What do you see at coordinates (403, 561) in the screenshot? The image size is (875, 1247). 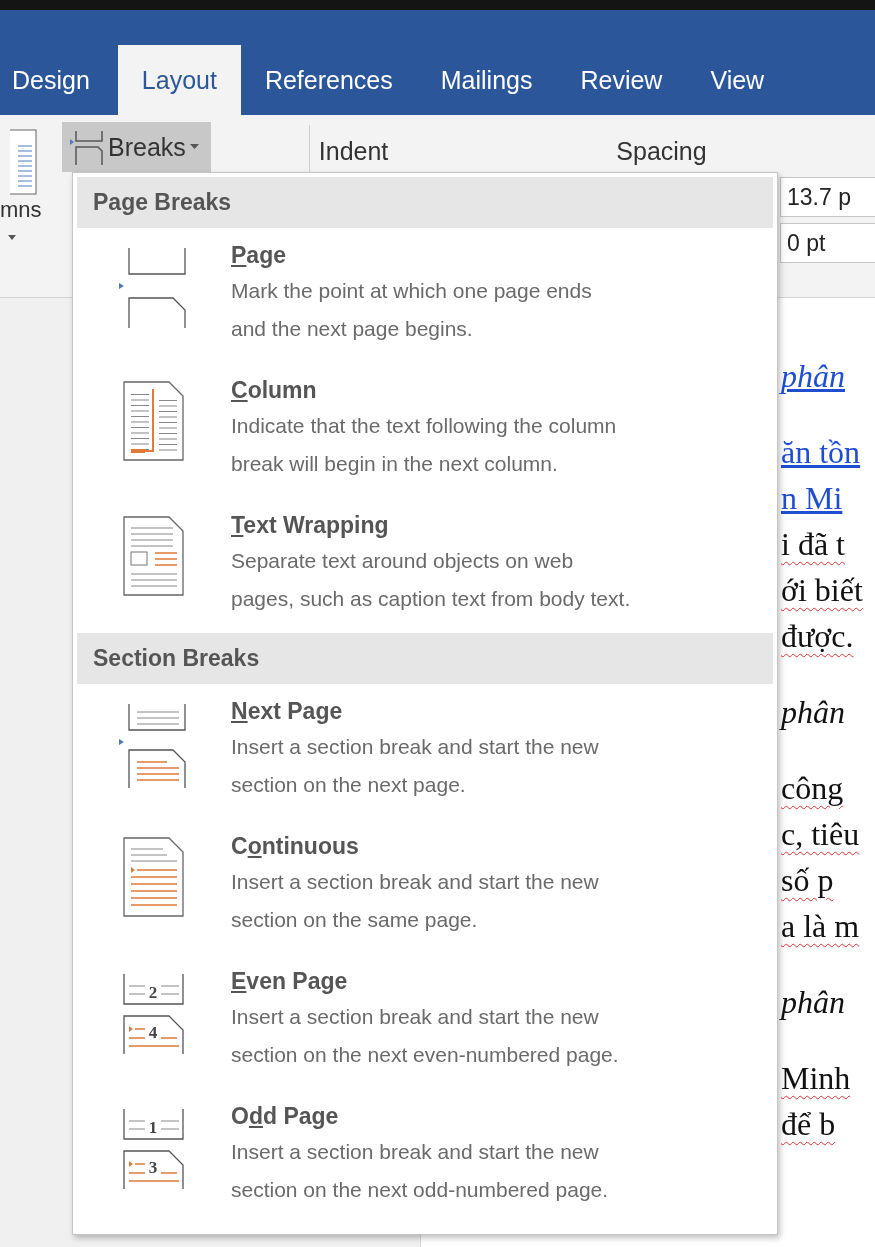 I see `menu-item-description: Separate text around objects on web` at bounding box center [403, 561].